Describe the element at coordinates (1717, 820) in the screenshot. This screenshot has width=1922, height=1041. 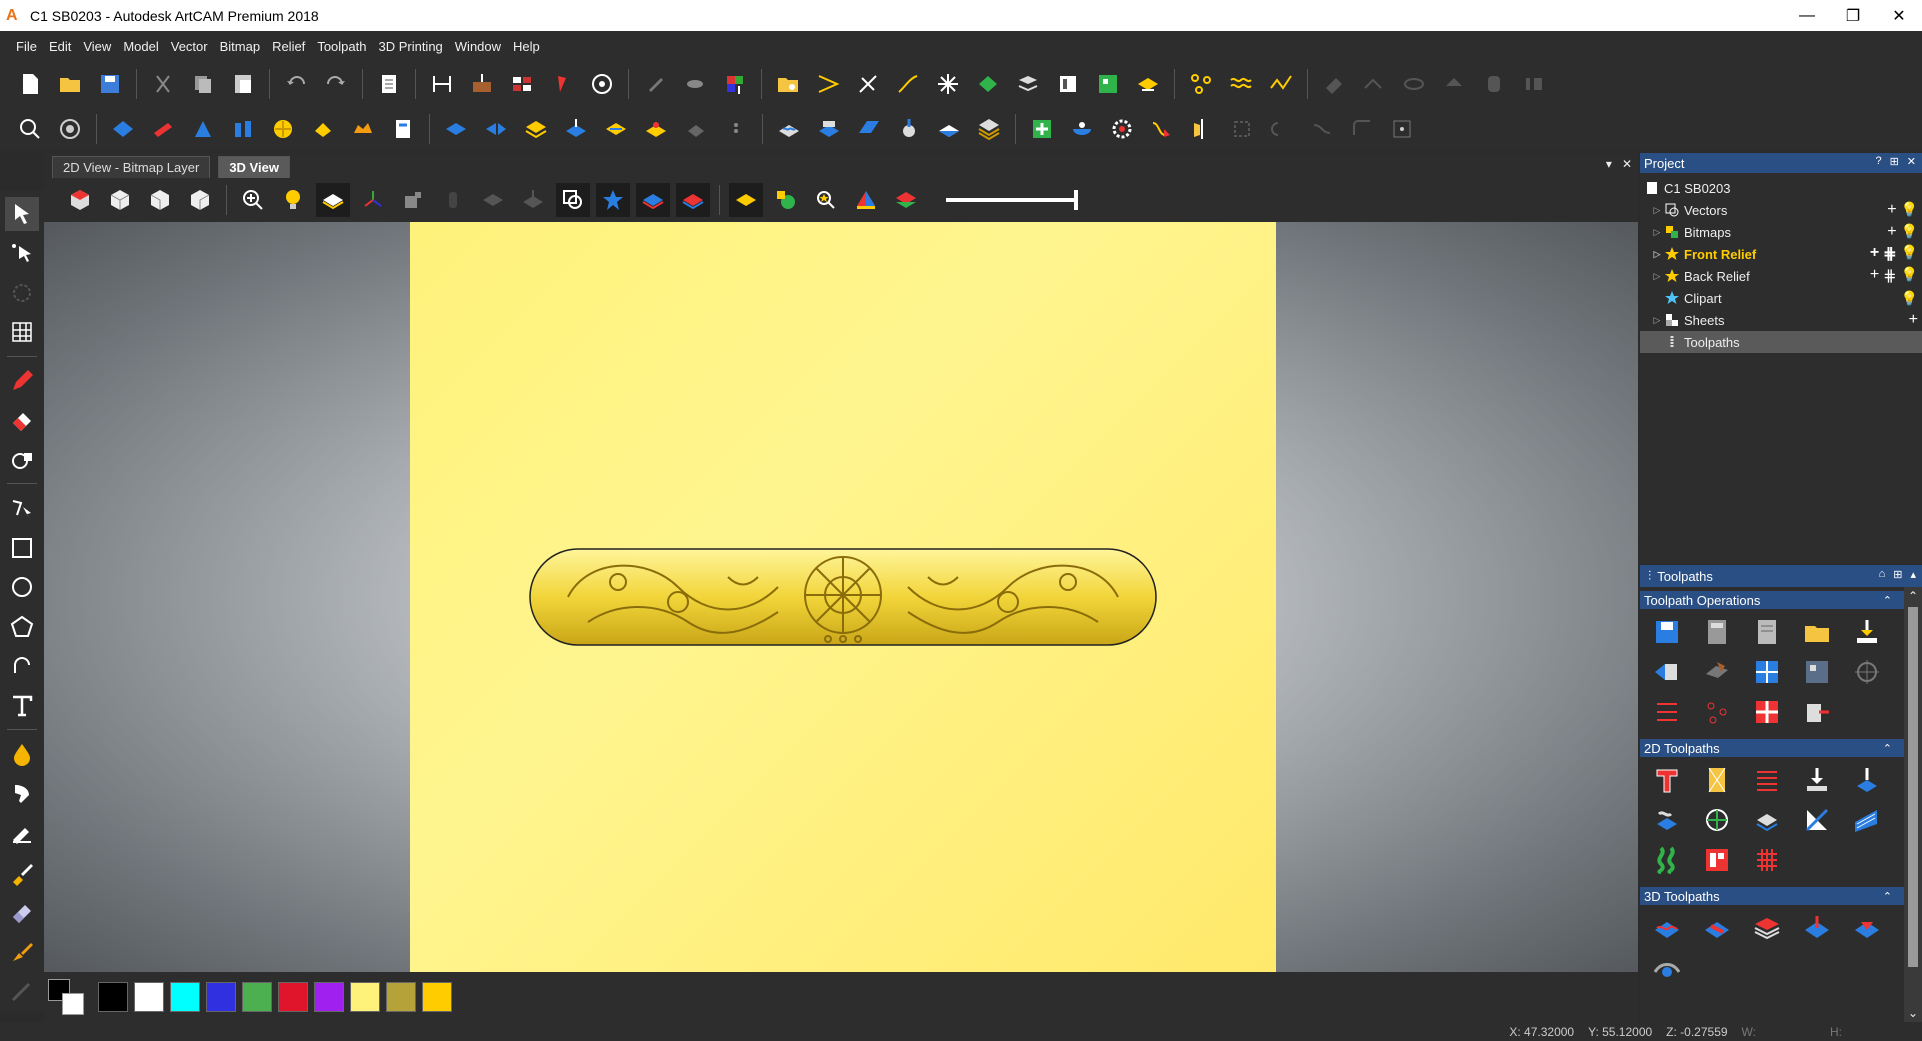
I see `engrave-button` at that location.